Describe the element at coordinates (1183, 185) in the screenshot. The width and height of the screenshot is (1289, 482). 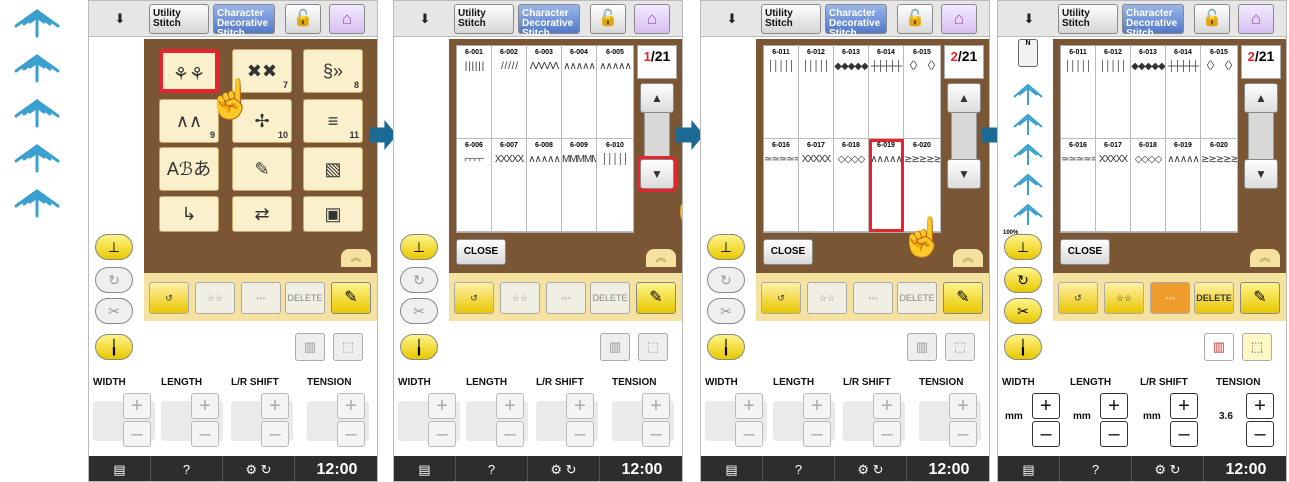
I see `stitch-cell: 6-019 ∧∧∧∧∧` at that location.